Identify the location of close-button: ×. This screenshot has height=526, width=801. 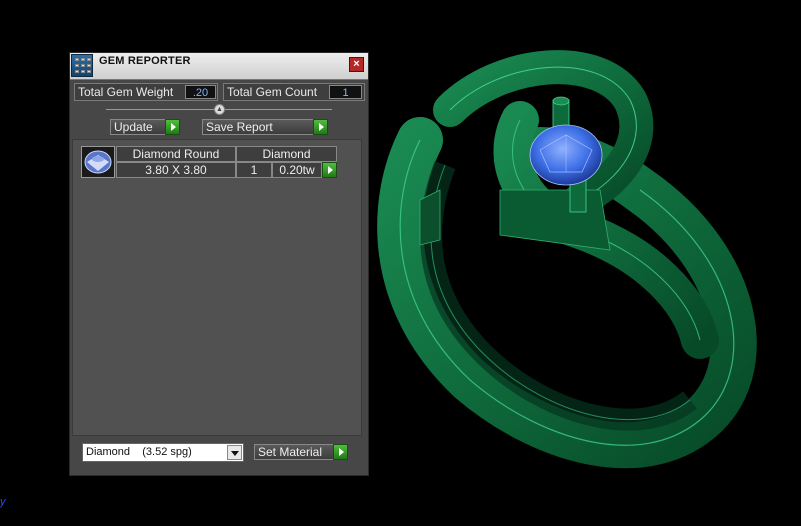
(356, 64).